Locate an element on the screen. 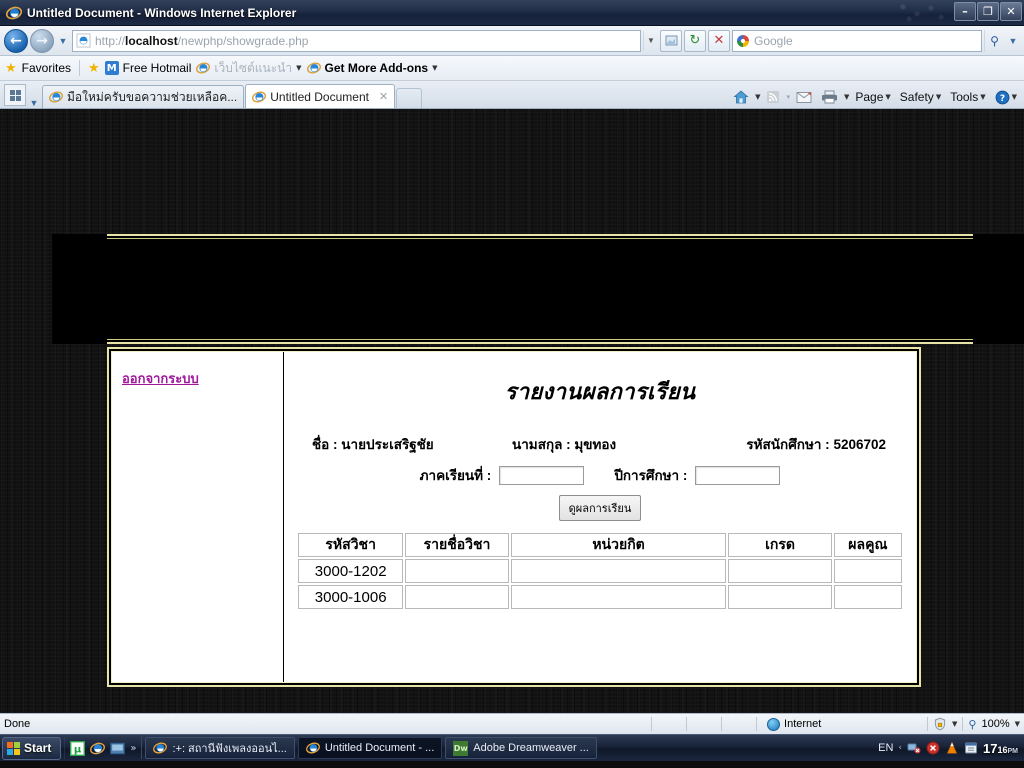 The image size is (1024, 768). show-grades-button: ดูผลการเรียน is located at coordinates (600, 508).